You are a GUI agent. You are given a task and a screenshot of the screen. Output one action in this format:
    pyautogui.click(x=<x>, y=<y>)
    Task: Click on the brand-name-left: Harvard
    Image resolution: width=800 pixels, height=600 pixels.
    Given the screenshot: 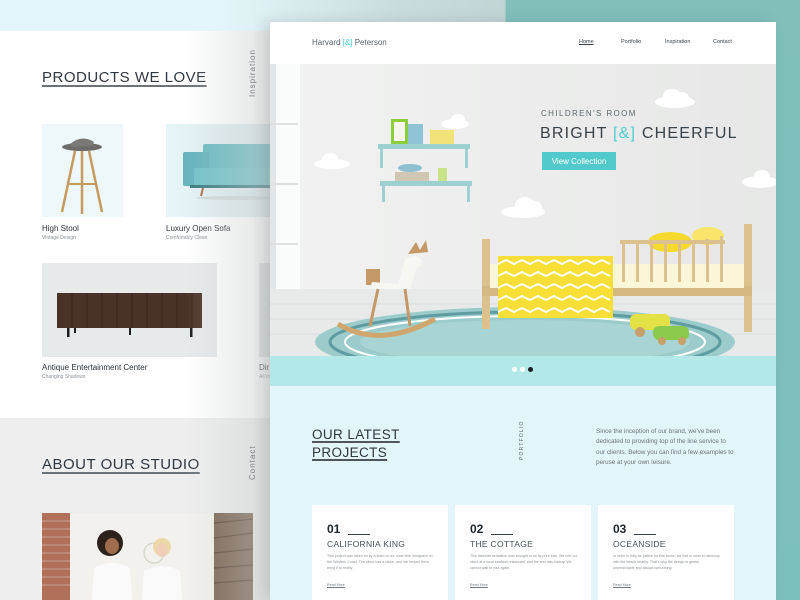 What is the action you would take?
    pyautogui.click(x=326, y=42)
    